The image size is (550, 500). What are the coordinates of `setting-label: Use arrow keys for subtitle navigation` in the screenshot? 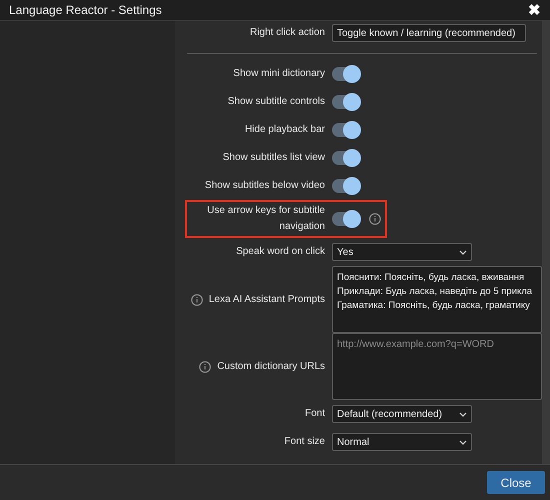 It's located at (265, 219).